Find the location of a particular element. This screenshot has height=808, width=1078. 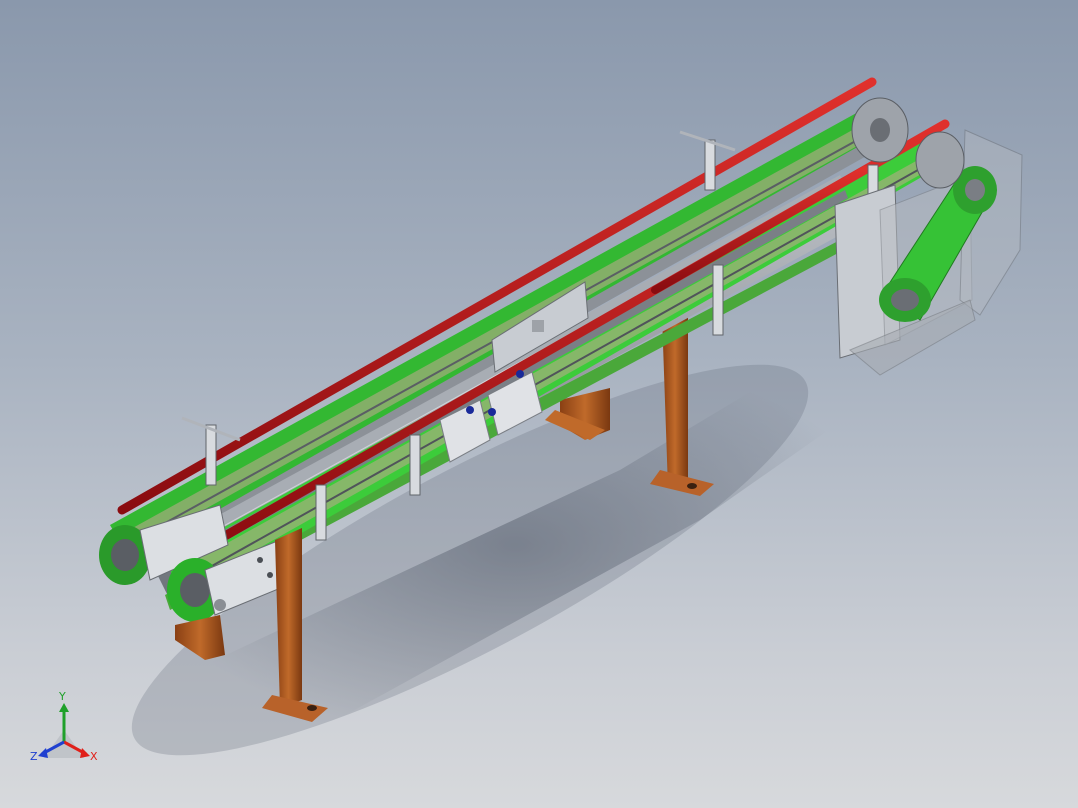

triad-x-label: X is located at coordinates (94, 756).